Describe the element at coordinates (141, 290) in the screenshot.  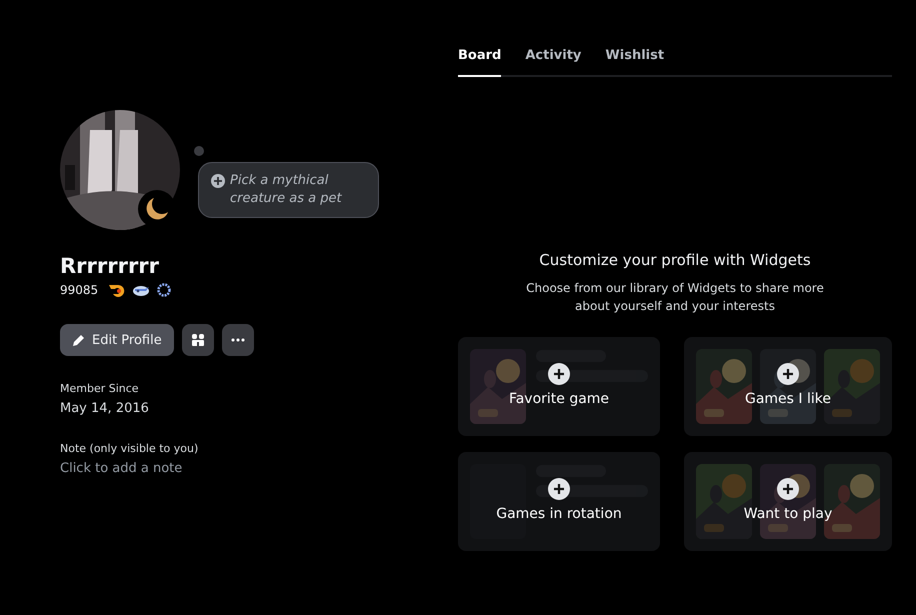
I see `bird-icon` at that location.